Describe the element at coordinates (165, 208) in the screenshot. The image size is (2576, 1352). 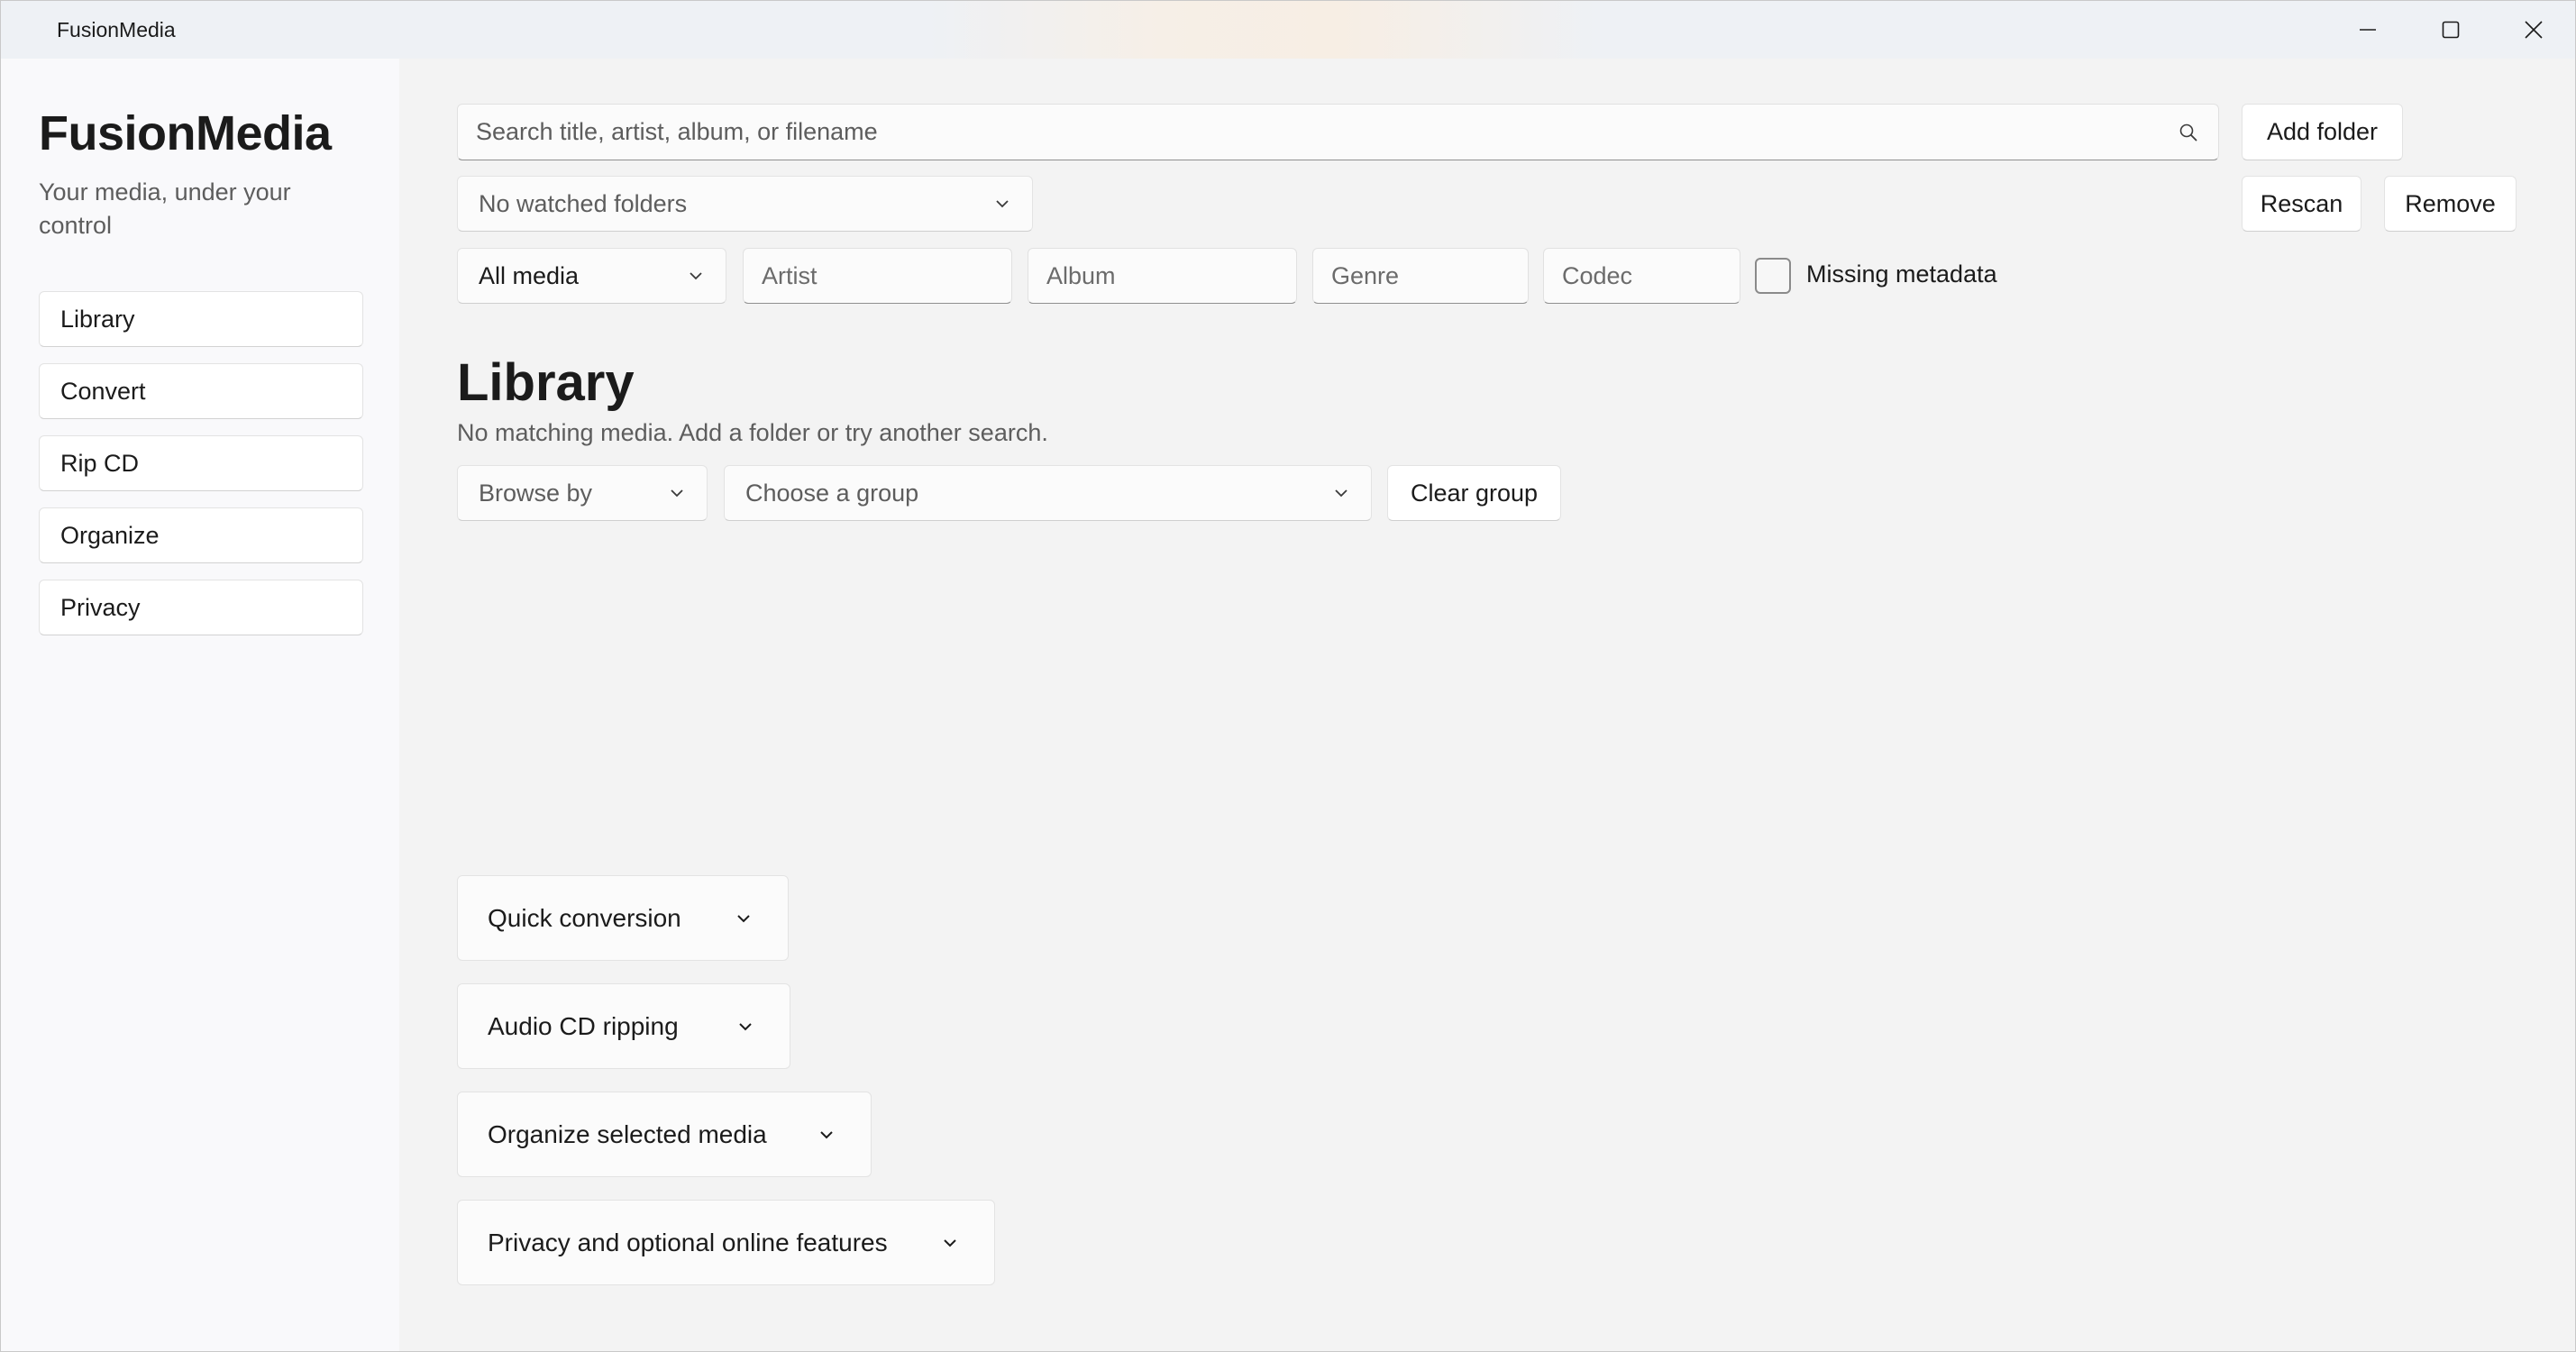
I see `brand-tagline: Your media, under your control` at that location.